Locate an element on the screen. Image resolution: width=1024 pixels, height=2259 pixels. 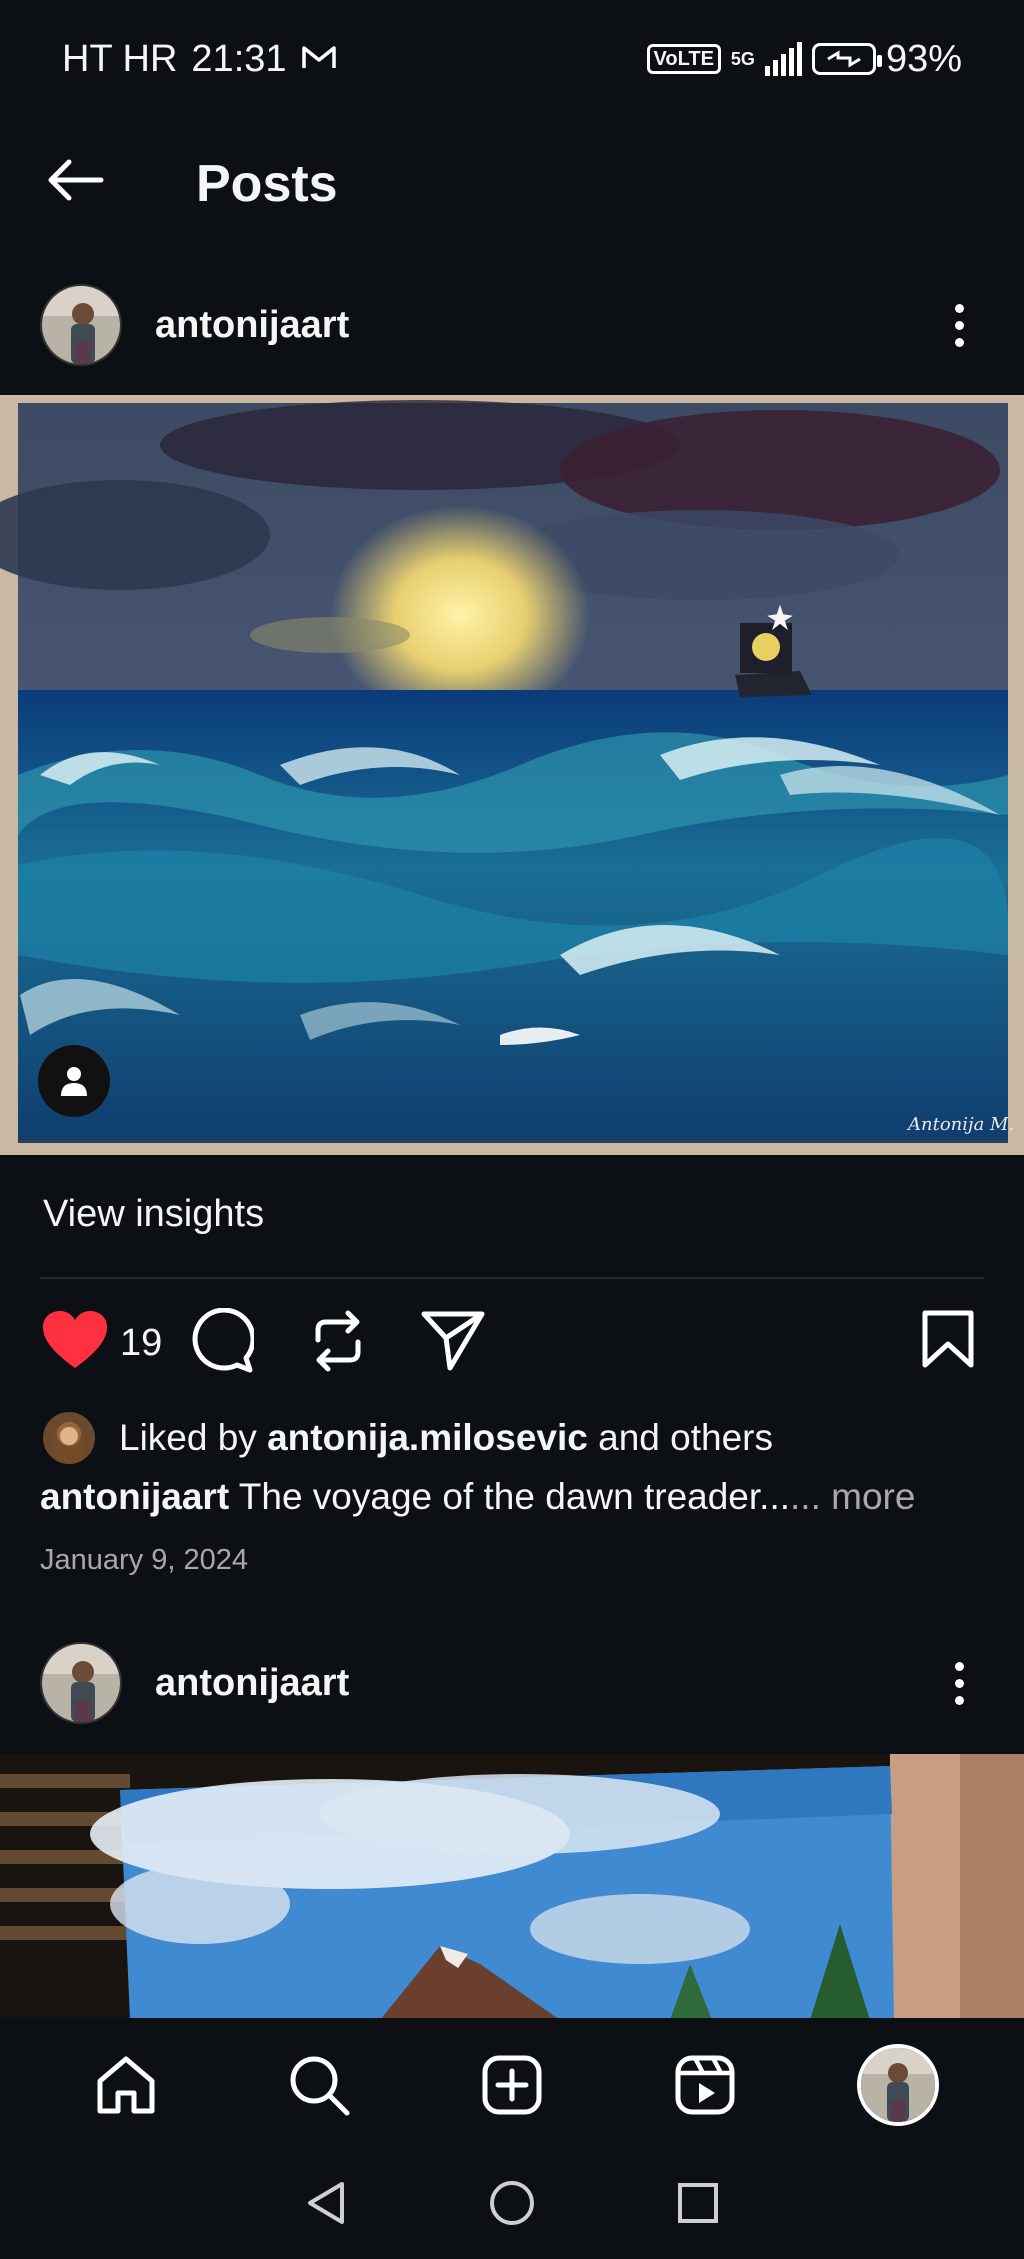
system-back-button is located at coordinates (326, 2205).